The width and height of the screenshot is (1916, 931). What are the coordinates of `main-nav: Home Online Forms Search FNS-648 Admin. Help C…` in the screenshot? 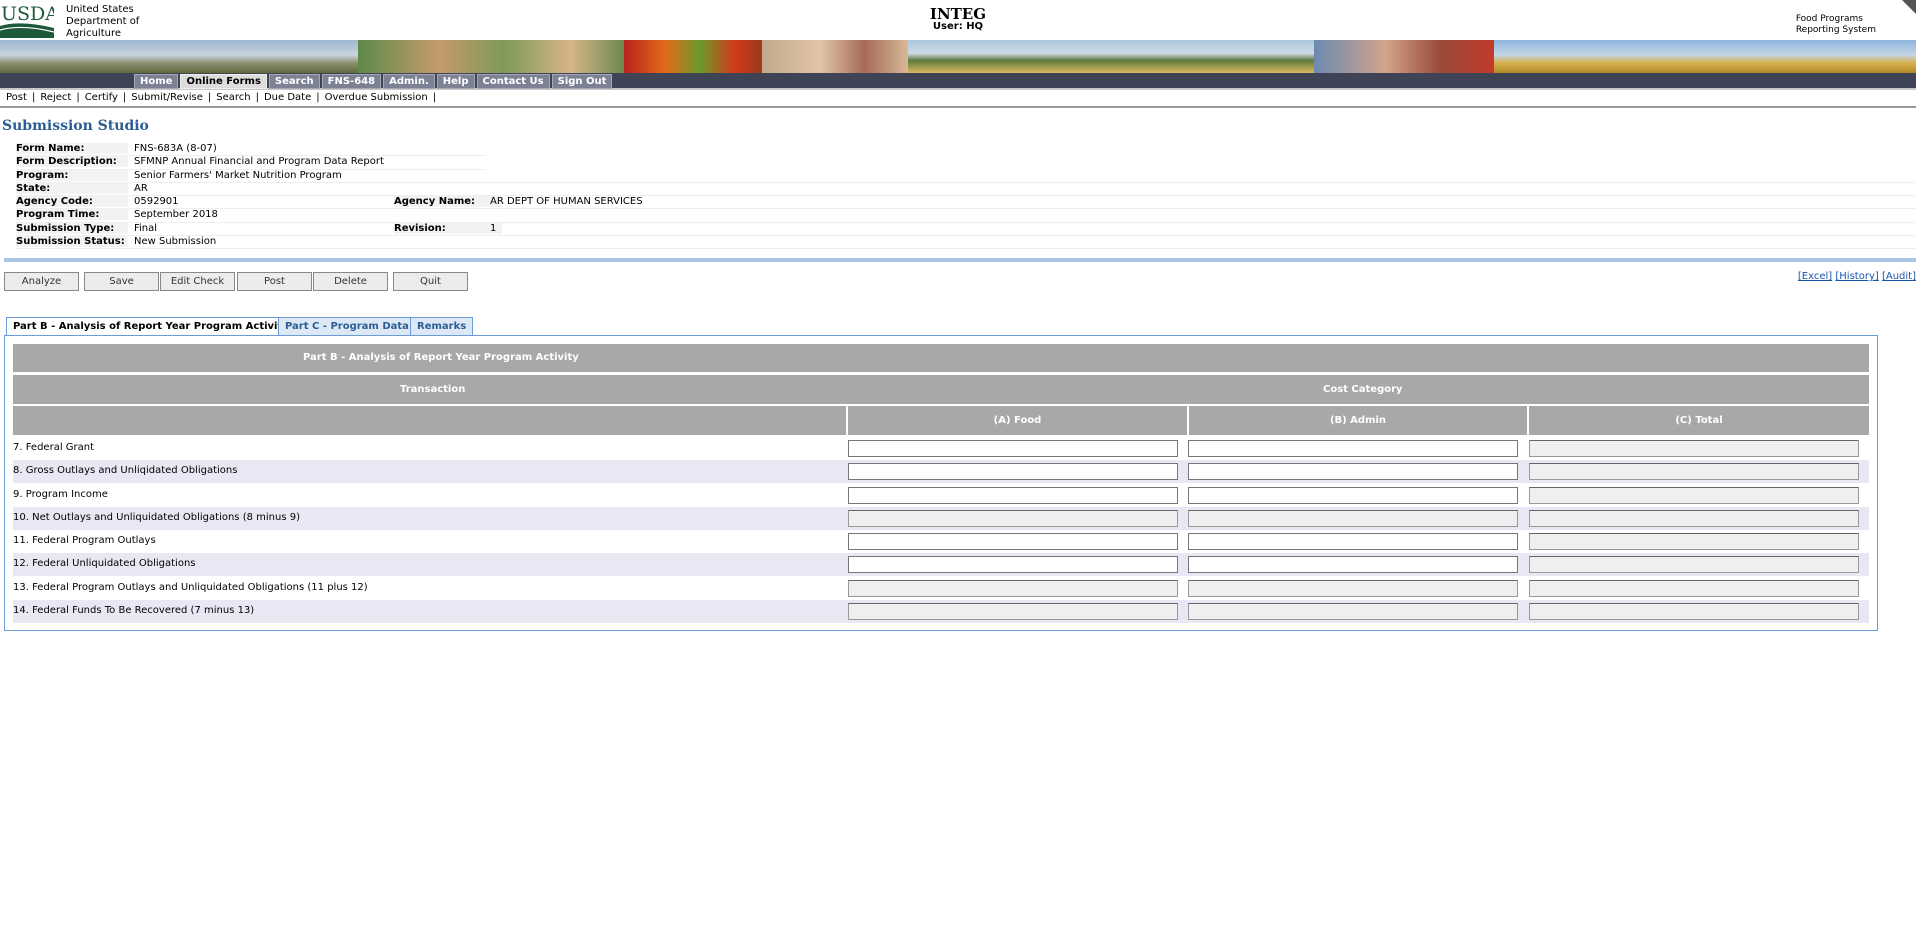 It's located at (958, 81).